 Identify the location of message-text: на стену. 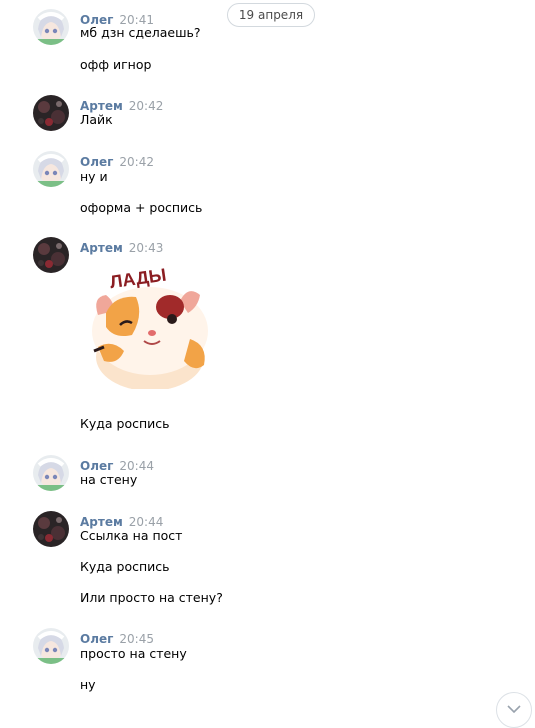
(109, 479).